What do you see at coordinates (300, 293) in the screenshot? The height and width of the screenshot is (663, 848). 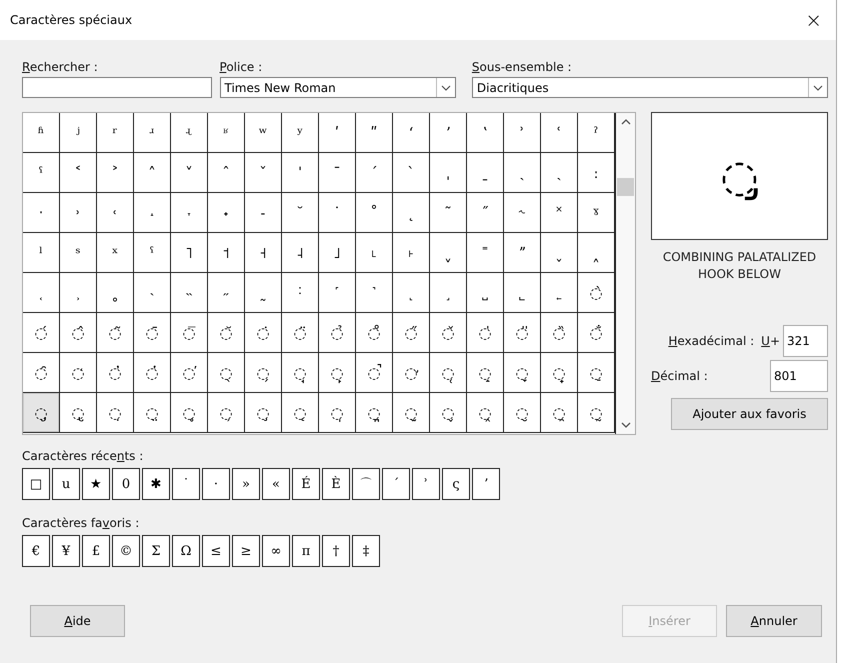 I see `character-cell: ˸` at bounding box center [300, 293].